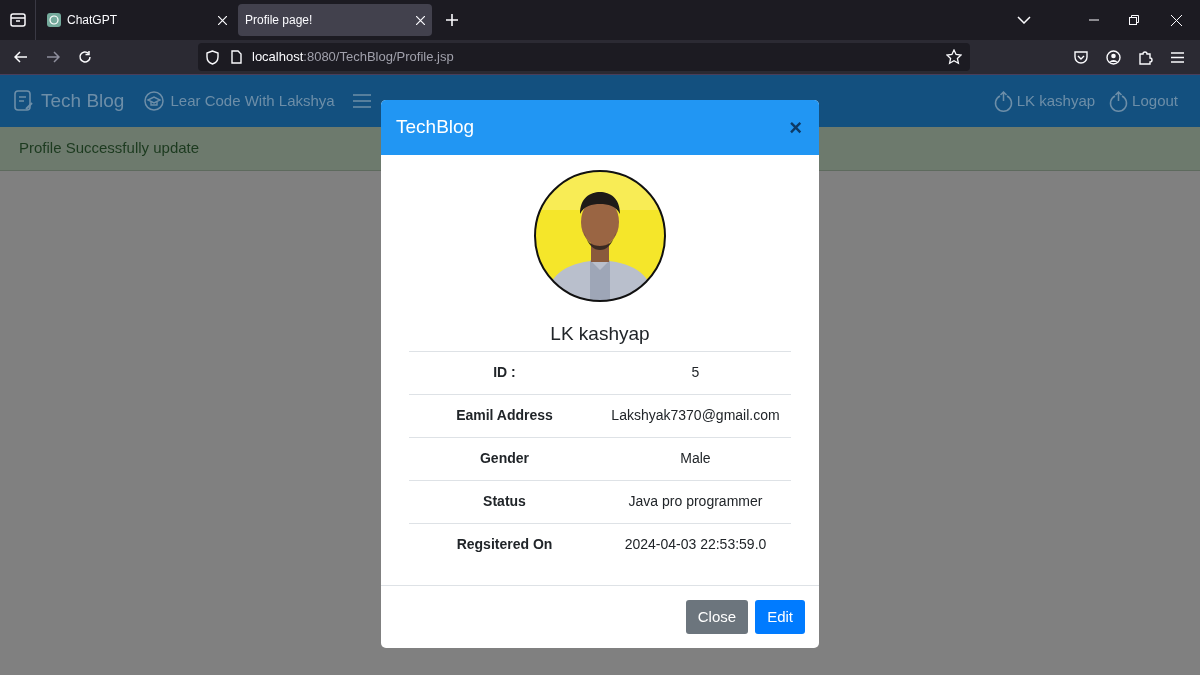  I want to click on field-value: 2024-04-03 22:53:59.0, so click(695, 544).